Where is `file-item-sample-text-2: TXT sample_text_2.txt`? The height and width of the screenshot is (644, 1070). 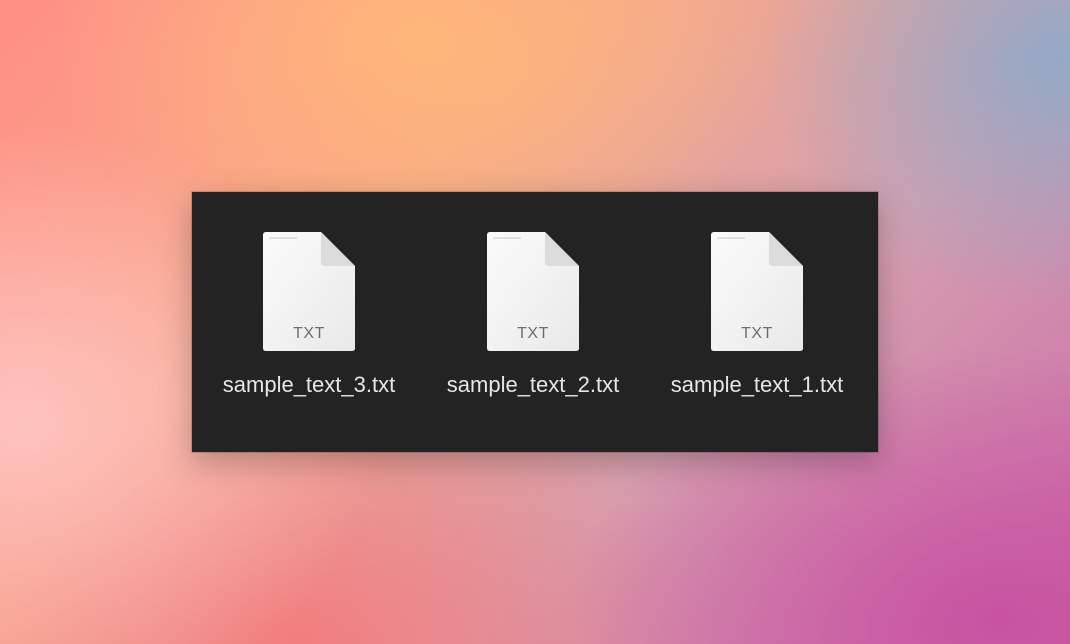
file-item-sample-text-2: TXT sample_text_2.txt is located at coordinates (533, 322).